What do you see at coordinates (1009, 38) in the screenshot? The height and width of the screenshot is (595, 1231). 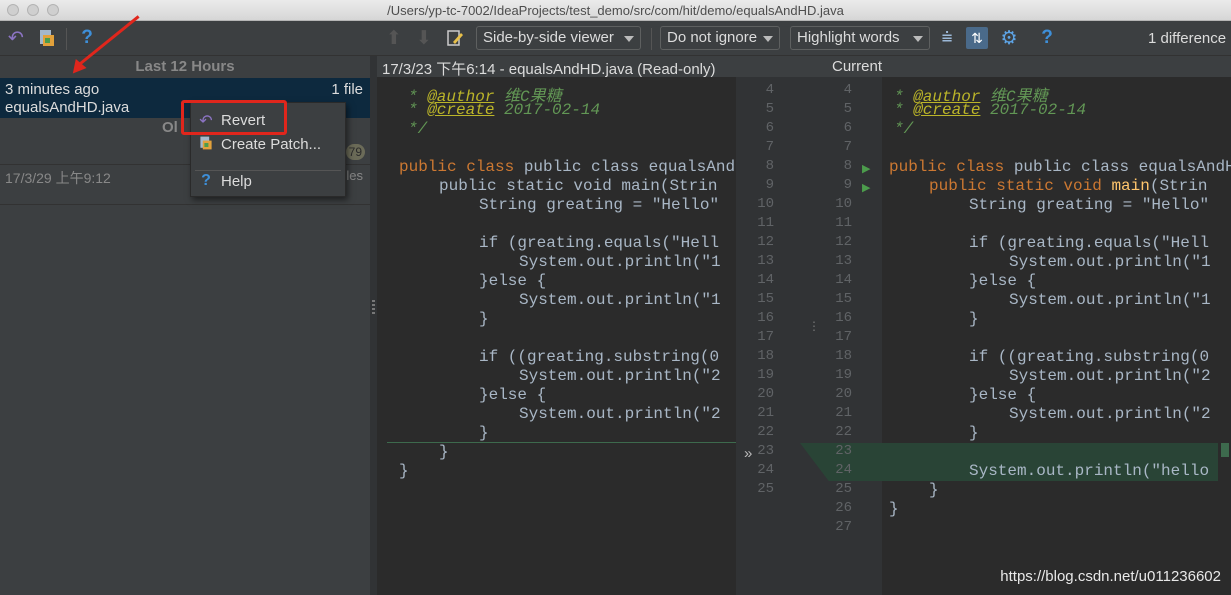 I see `gear-icon: ⚙` at bounding box center [1009, 38].